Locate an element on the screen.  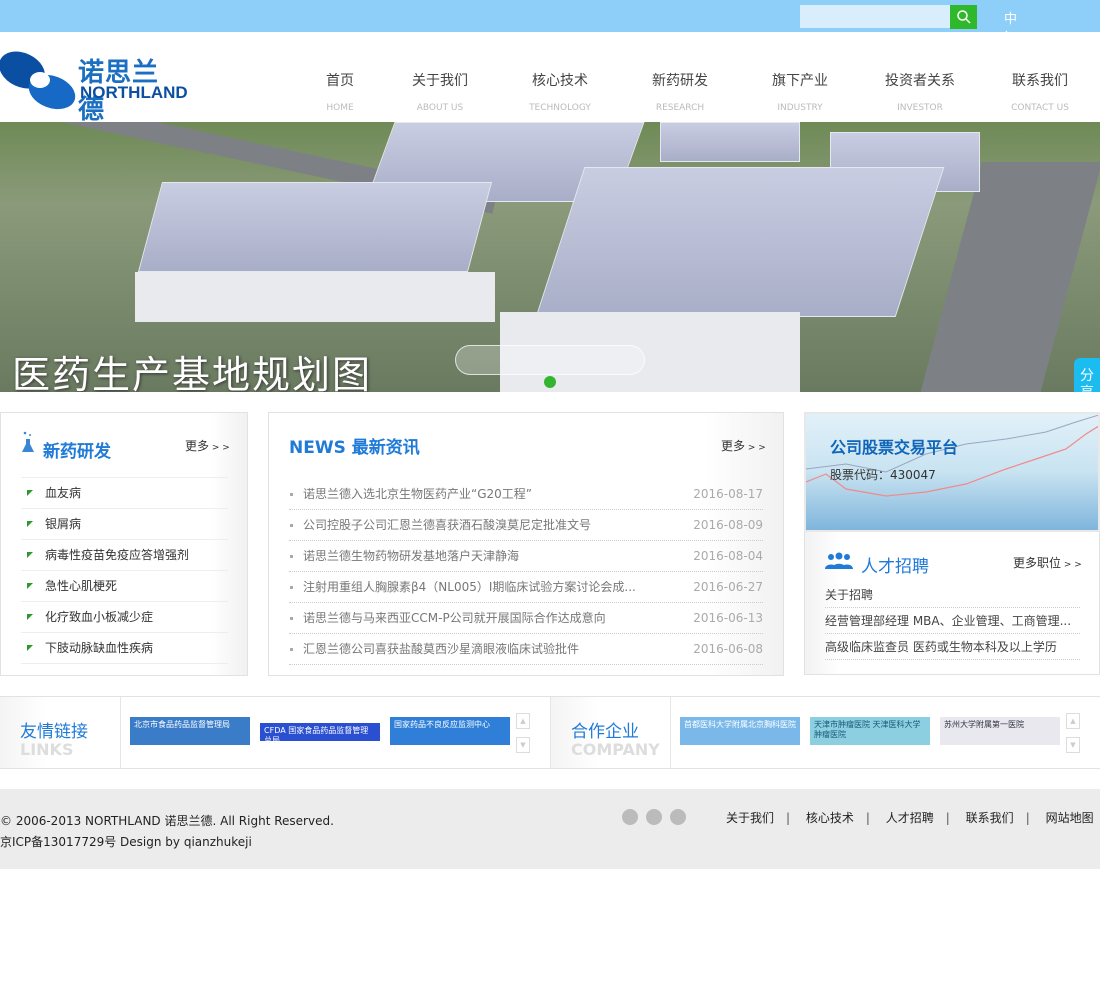
drug-more-link: 更多 is located at coordinates (207, 445).